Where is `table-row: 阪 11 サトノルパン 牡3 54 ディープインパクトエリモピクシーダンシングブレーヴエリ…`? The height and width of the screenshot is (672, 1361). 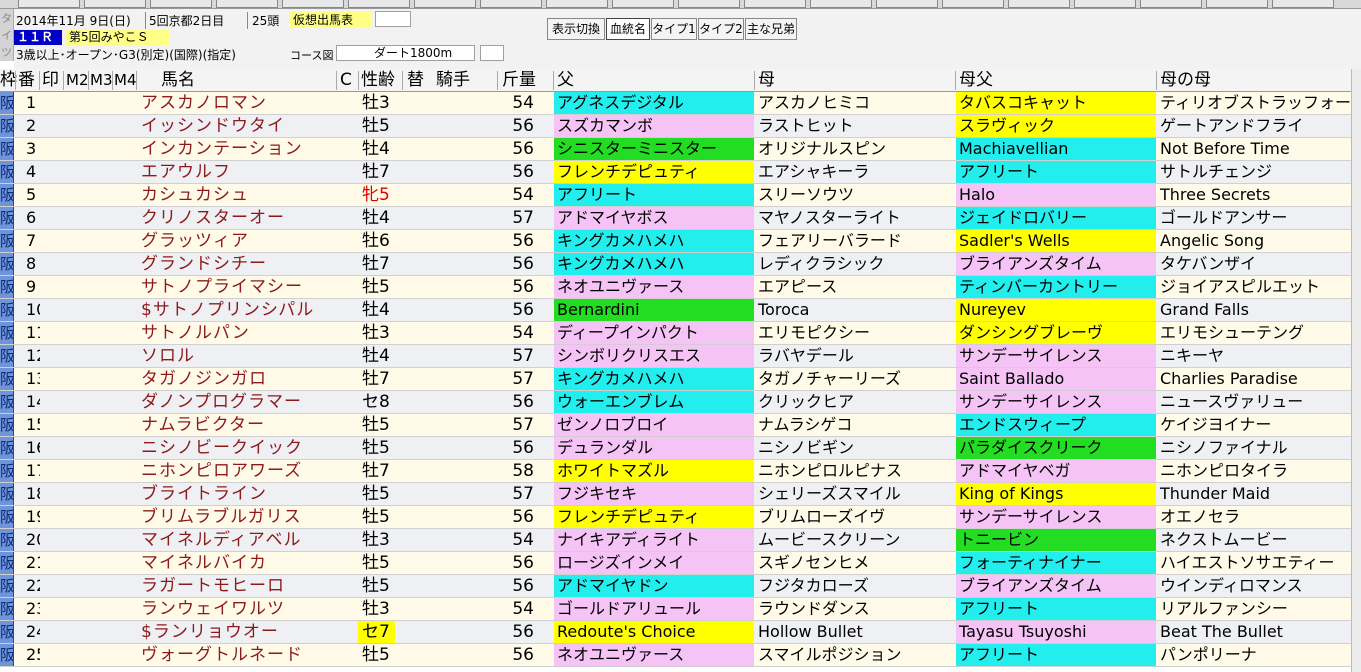 table-row: 阪 11 サトノルパン 牡3 54 ディープインパクトエリモピクシーダンシングブレーヴエリ… is located at coordinates (680, 333).